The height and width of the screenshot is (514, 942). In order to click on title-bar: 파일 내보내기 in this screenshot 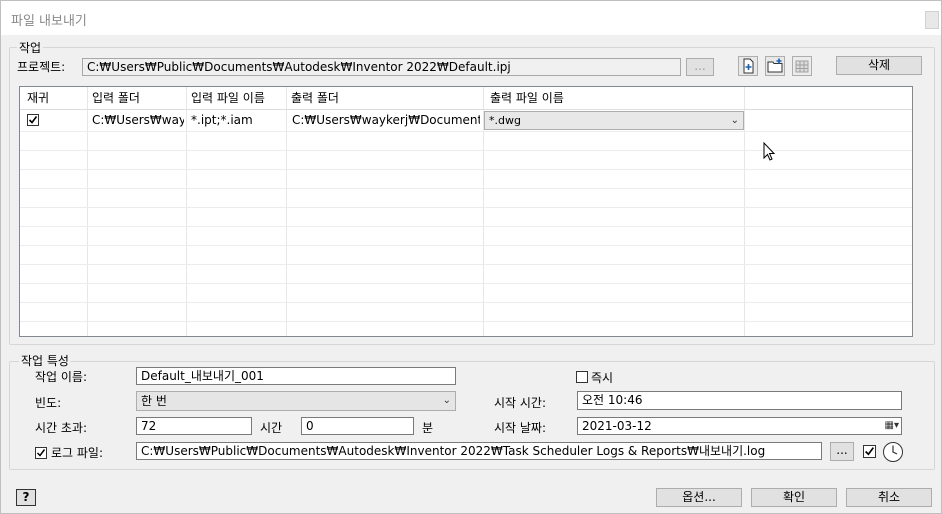, I will do `click(471, 18)`.